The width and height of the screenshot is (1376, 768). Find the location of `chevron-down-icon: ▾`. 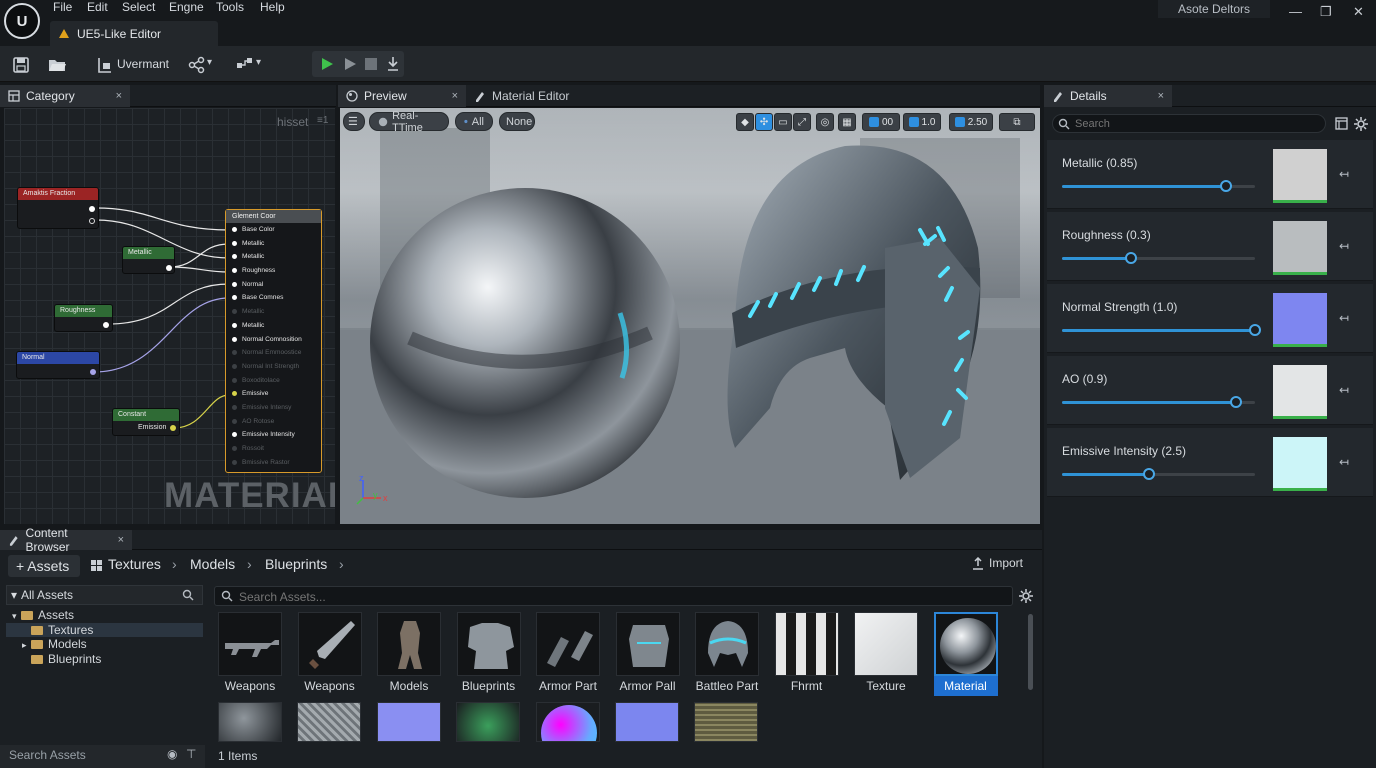

chevron-down-icon: ▾ is located at coordinates (209, 62).